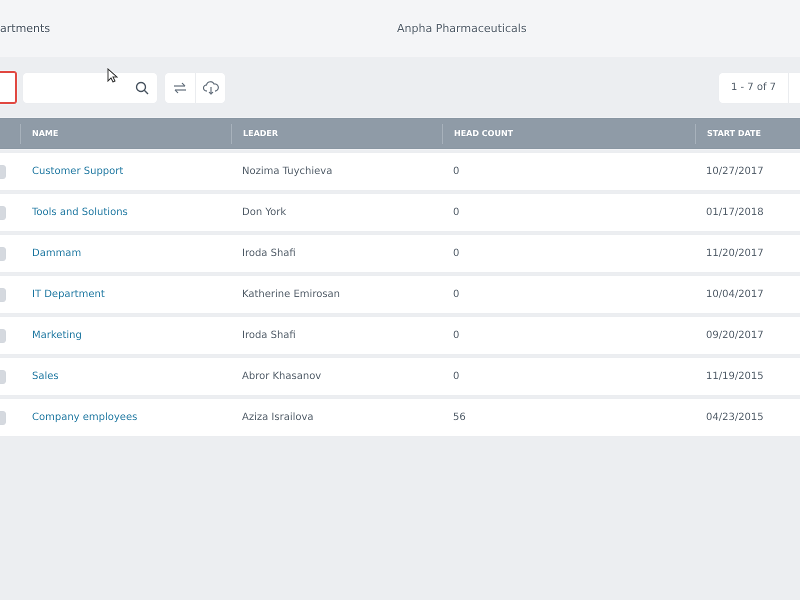  I want to click on swap-arrows-icon, so click(180, 88).